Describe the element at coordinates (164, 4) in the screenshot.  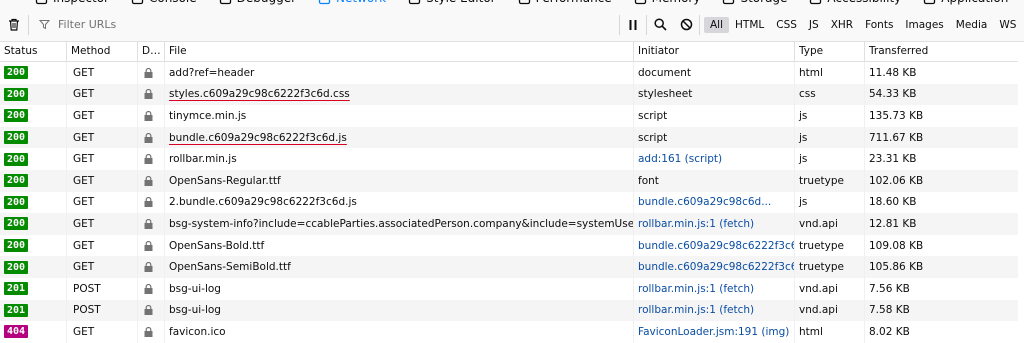
I see `tab-console: Console` at that location.